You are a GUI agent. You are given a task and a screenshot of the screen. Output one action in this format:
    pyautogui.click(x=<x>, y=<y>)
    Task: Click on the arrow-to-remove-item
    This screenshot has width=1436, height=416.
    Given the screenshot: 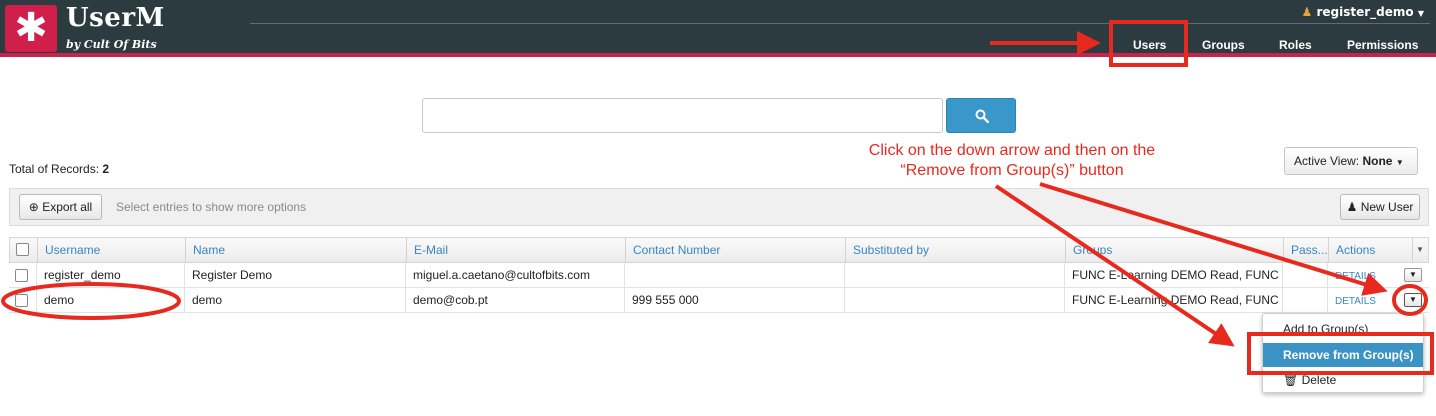 What is the action you would take?
    pyautogui.click(x=1114, y=265)
    